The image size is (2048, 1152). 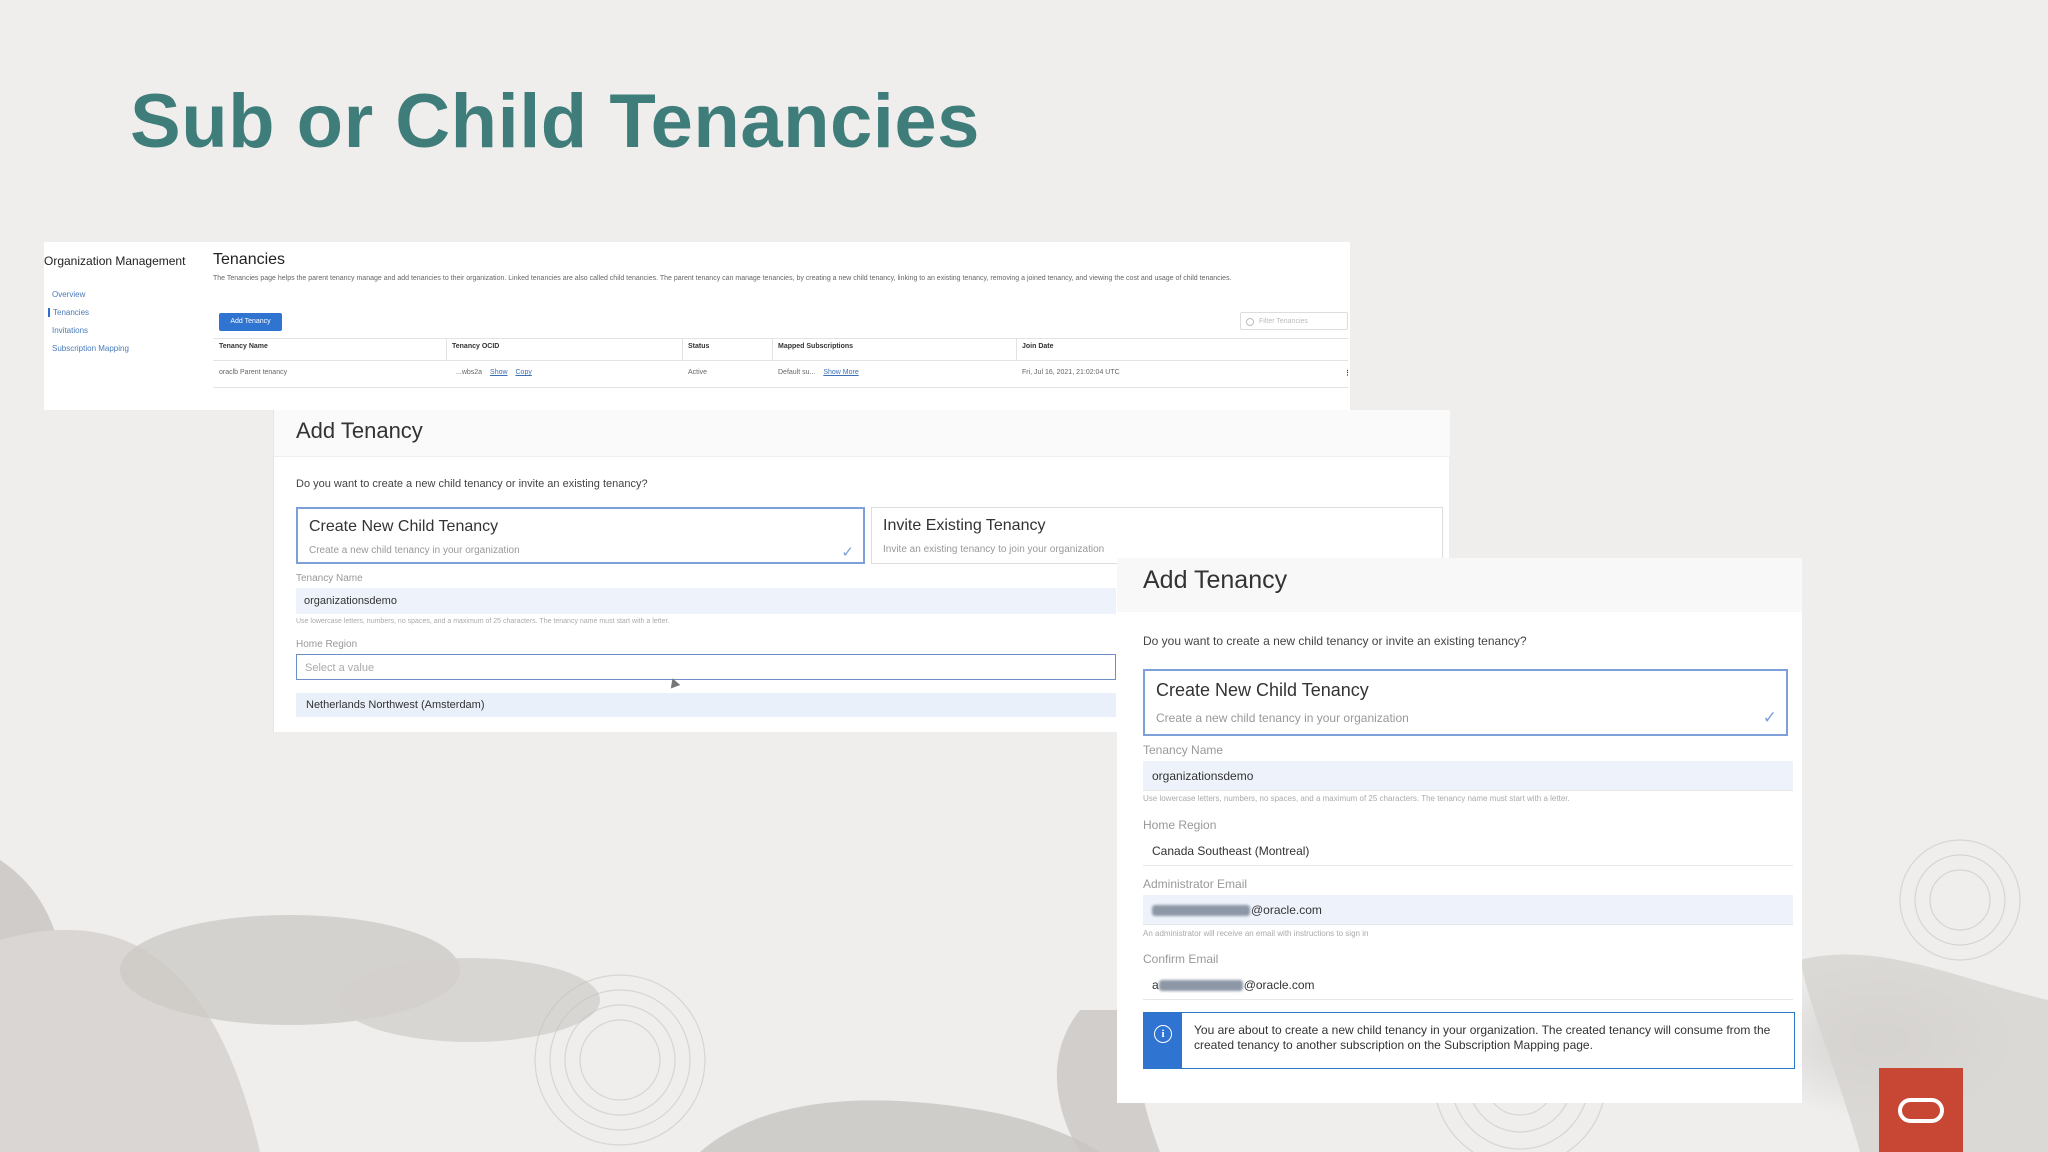 What do you see at coordinates (1347, 373) in the screenshot?
I see `row-actions-kebab-icon: ⋮` at bounding box center [1347, 373].